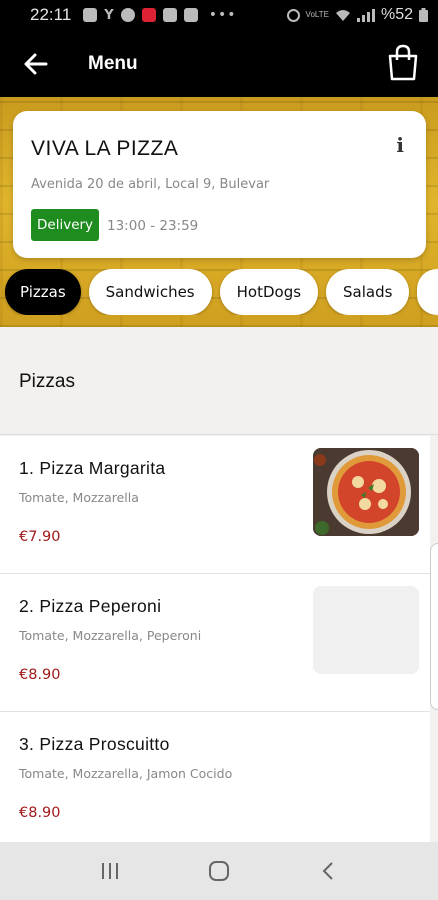  What do you see at coordinates (427, 292) in the screenshot?
I see `tab-more` at bounding box center [427, 292].